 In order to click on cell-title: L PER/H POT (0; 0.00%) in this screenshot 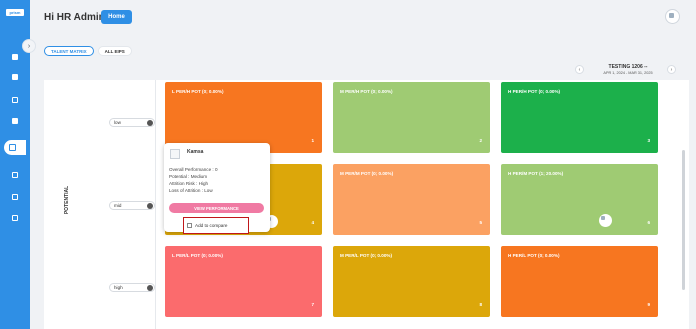, I will do `click(198, 91)`.